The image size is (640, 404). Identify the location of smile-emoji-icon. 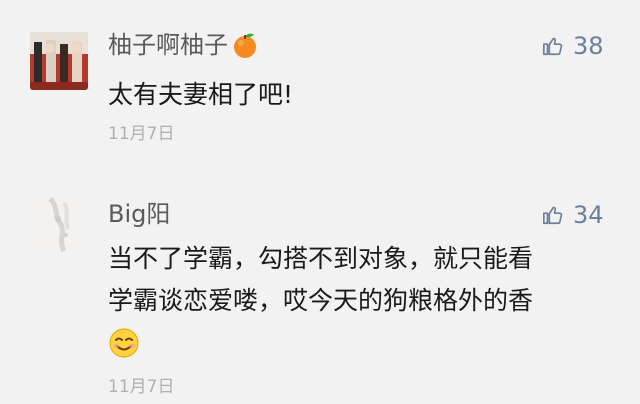
(124, 343).